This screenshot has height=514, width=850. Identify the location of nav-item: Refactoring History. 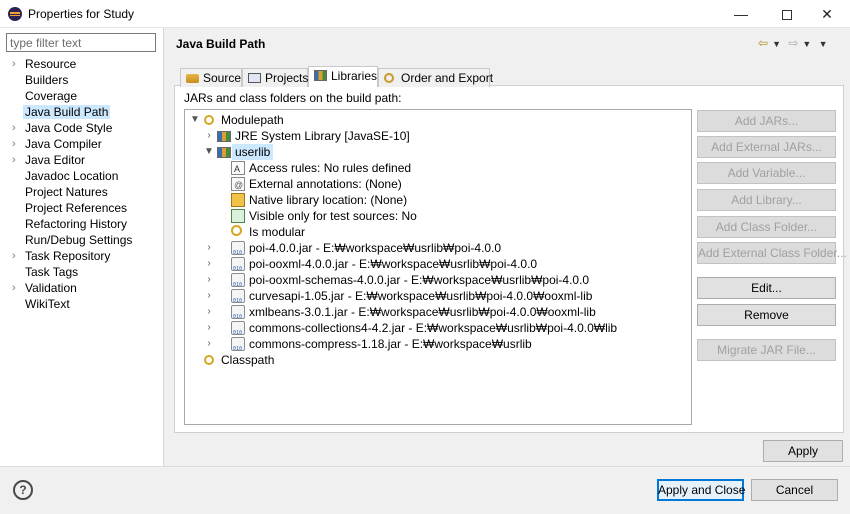
(82, 224).